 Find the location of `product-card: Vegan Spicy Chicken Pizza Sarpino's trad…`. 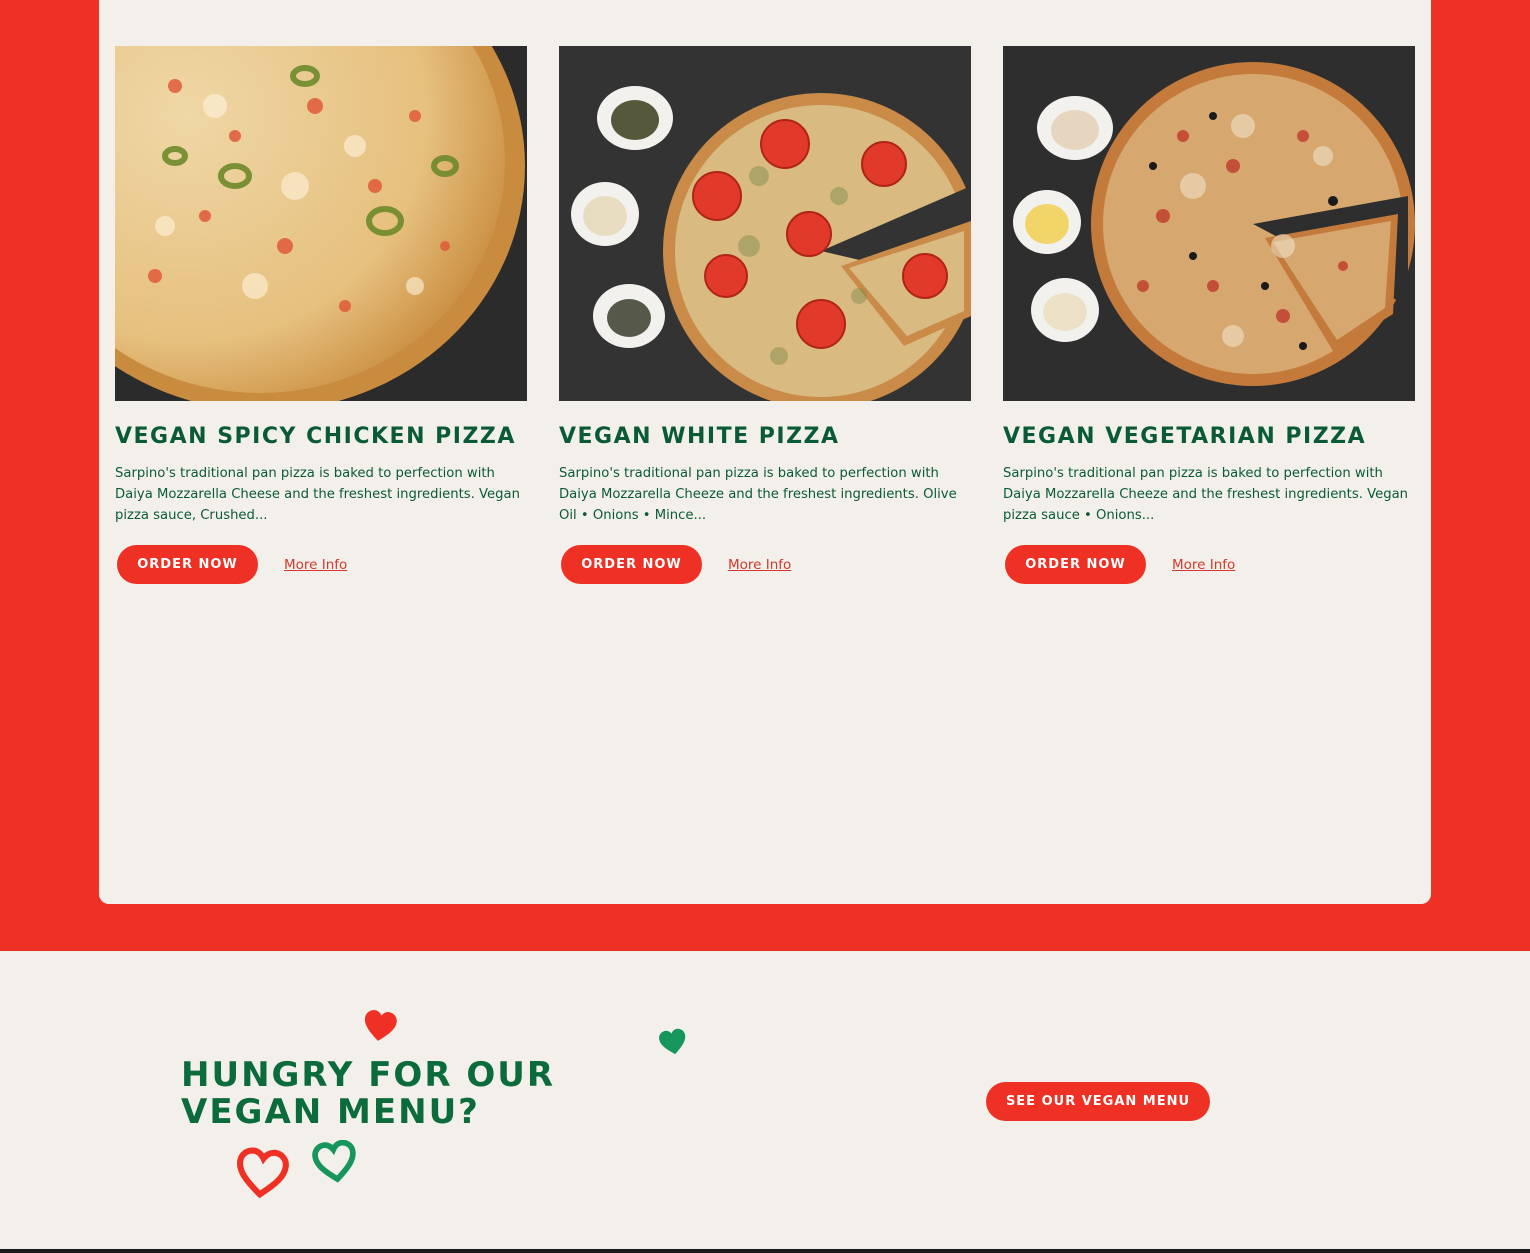

product-card: Vegan Spicy Chicken Pizza Sarpino's trad… is located at coordinates (321, 315).